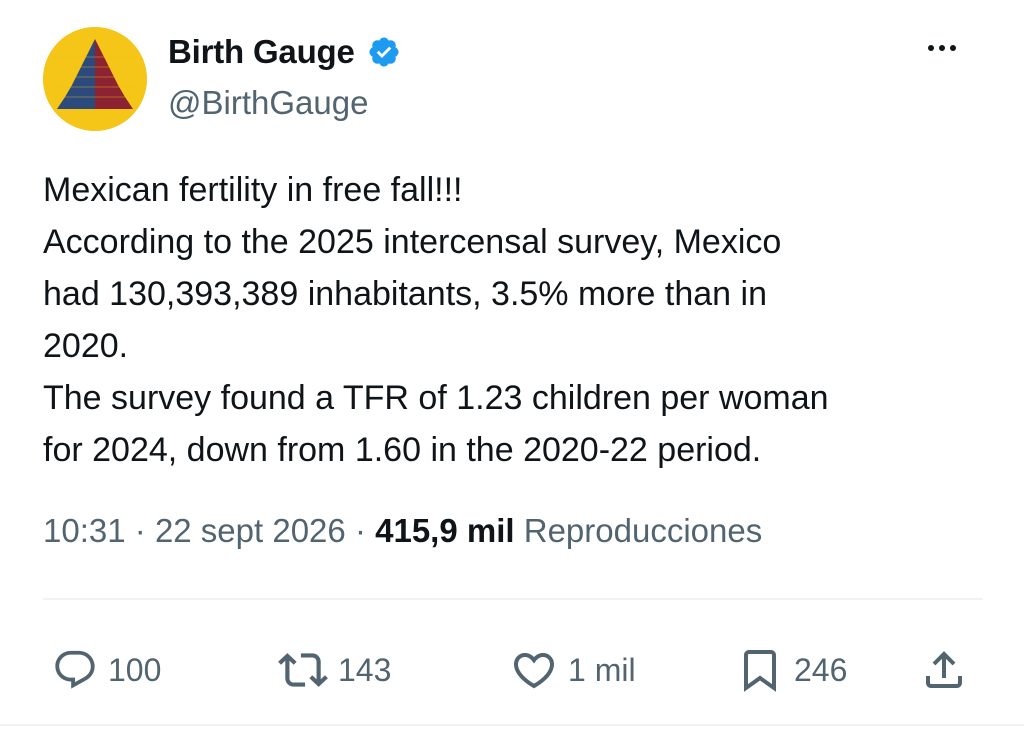 The width and height of the screenshot is (1024, 741). What do you see at coordinates (106, 670) in the screenshot?
I see `reply-button: 100` at bounding box center [106, 670].